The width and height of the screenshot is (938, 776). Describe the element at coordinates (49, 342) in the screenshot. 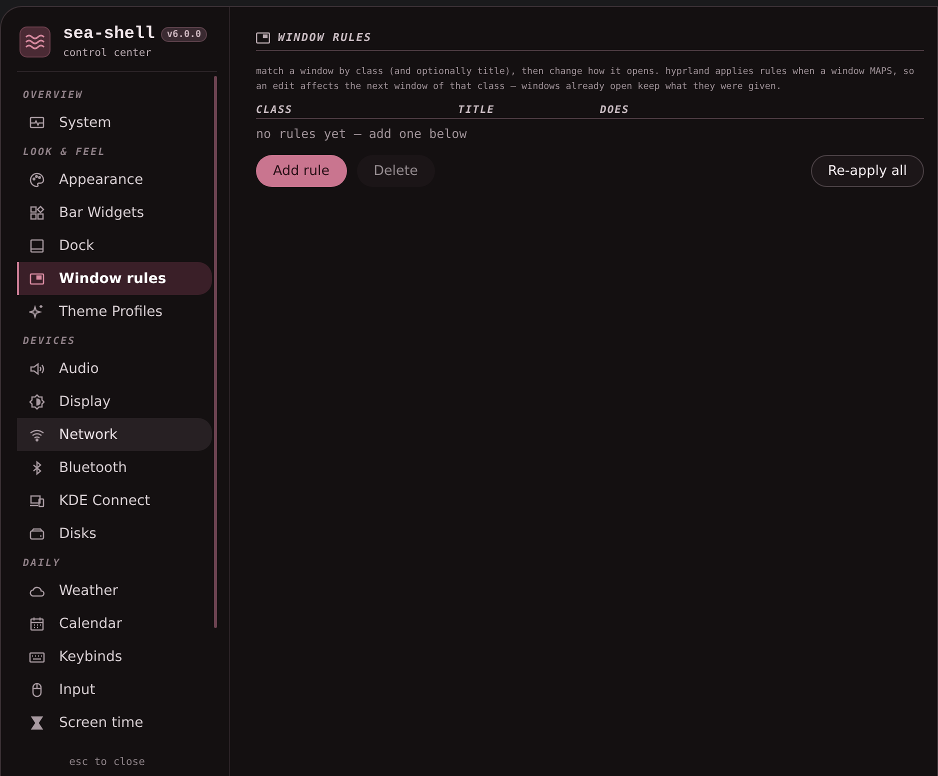

I see `section-label: DEVICES` at that location.